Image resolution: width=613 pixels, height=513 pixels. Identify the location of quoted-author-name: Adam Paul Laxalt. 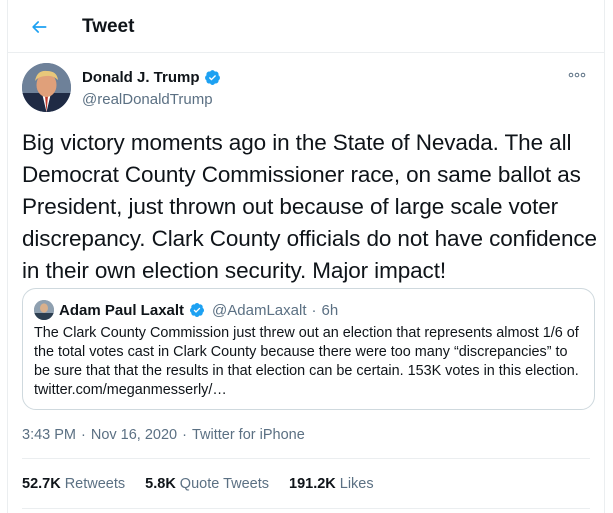
(122, 310).